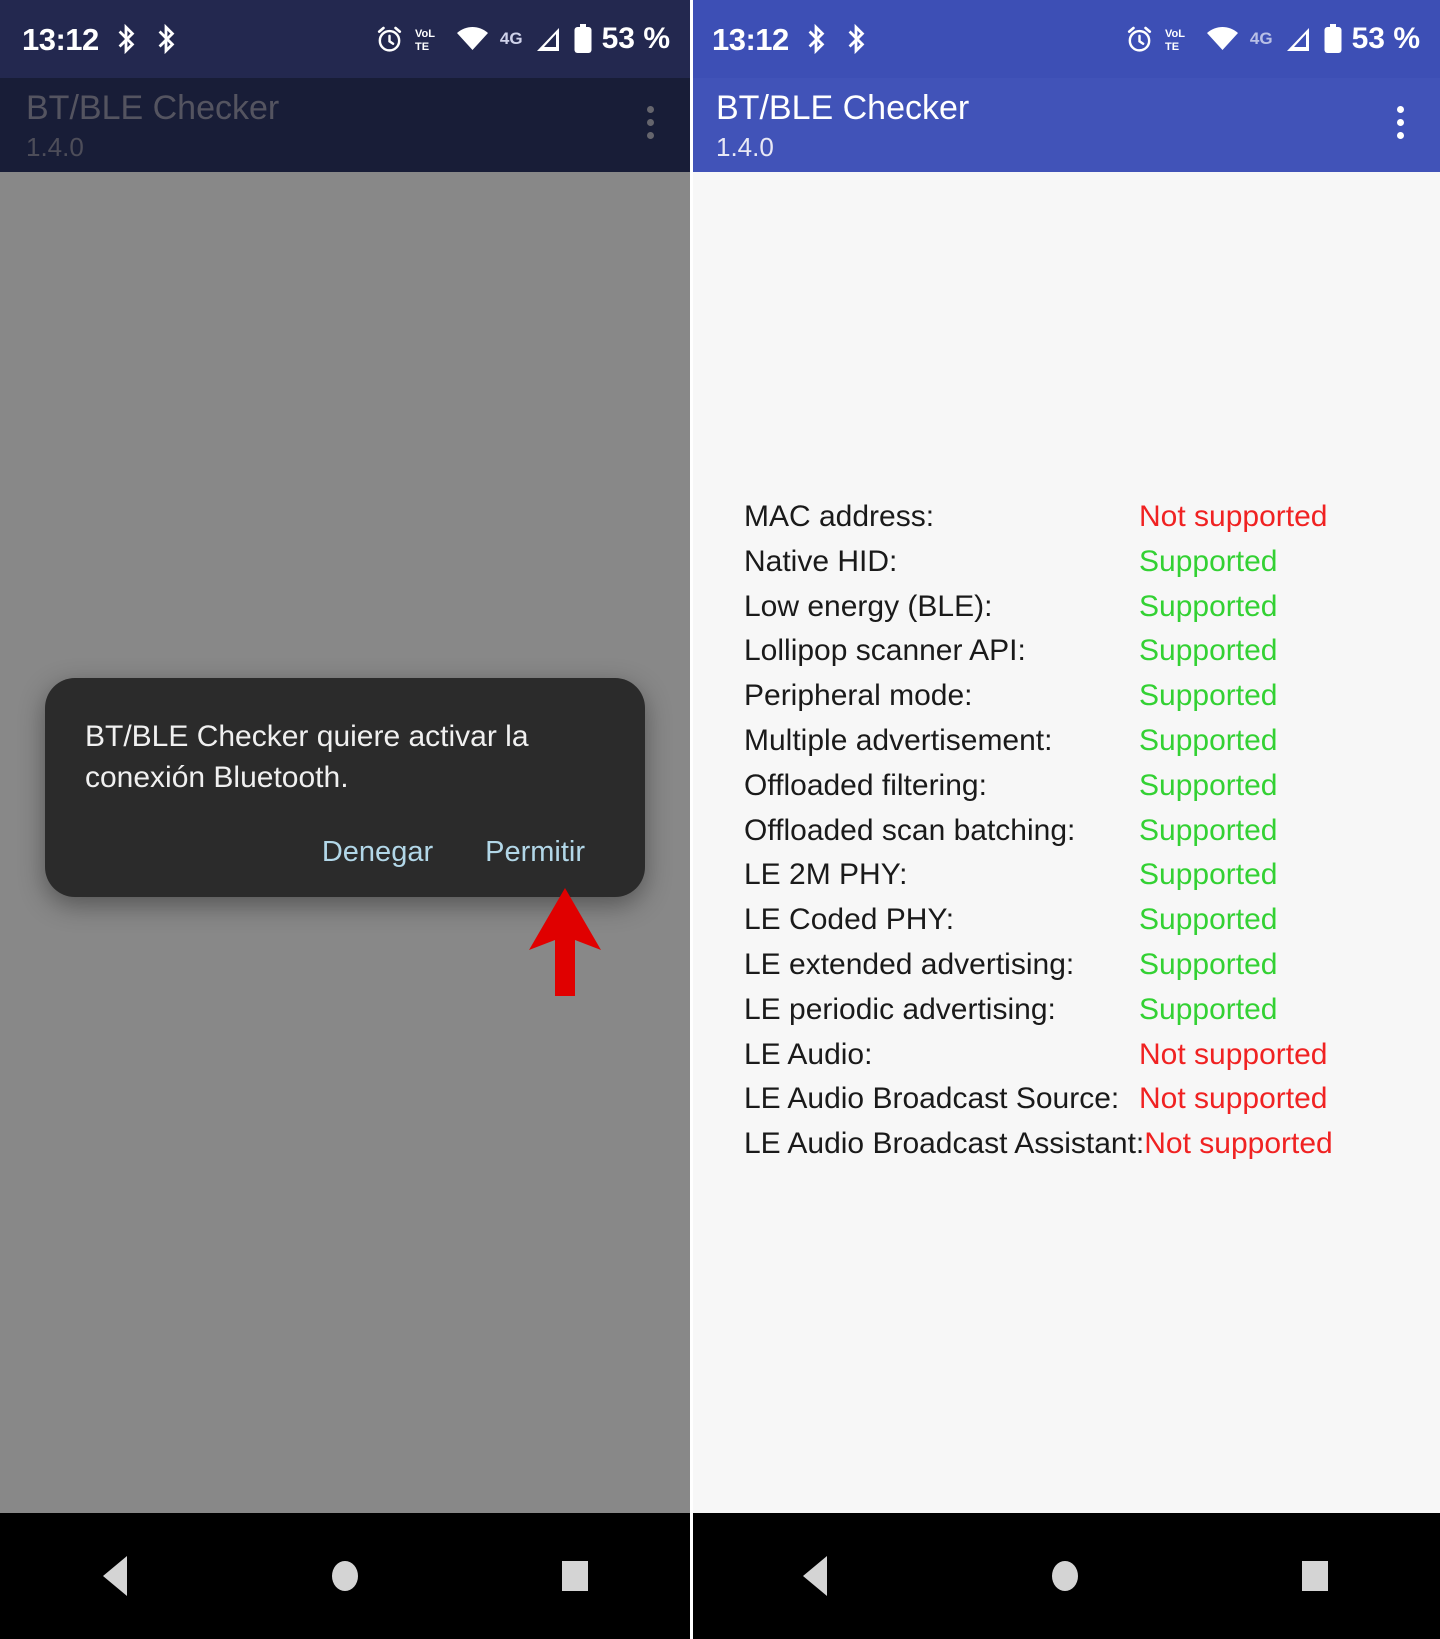 This screenshot has height=1639, width=1440. I want to click on feature-row: Low energy (BLE): Supported, so click(1083, 607).